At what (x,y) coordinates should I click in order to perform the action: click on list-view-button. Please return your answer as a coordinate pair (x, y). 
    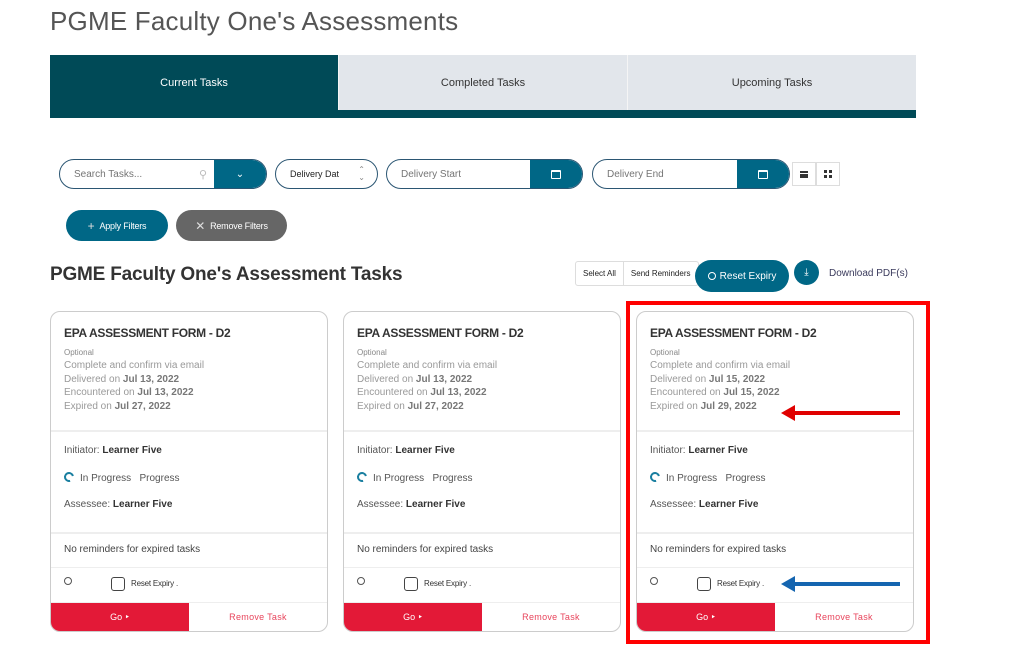
    Looking at the image, I should click on (804, 174).